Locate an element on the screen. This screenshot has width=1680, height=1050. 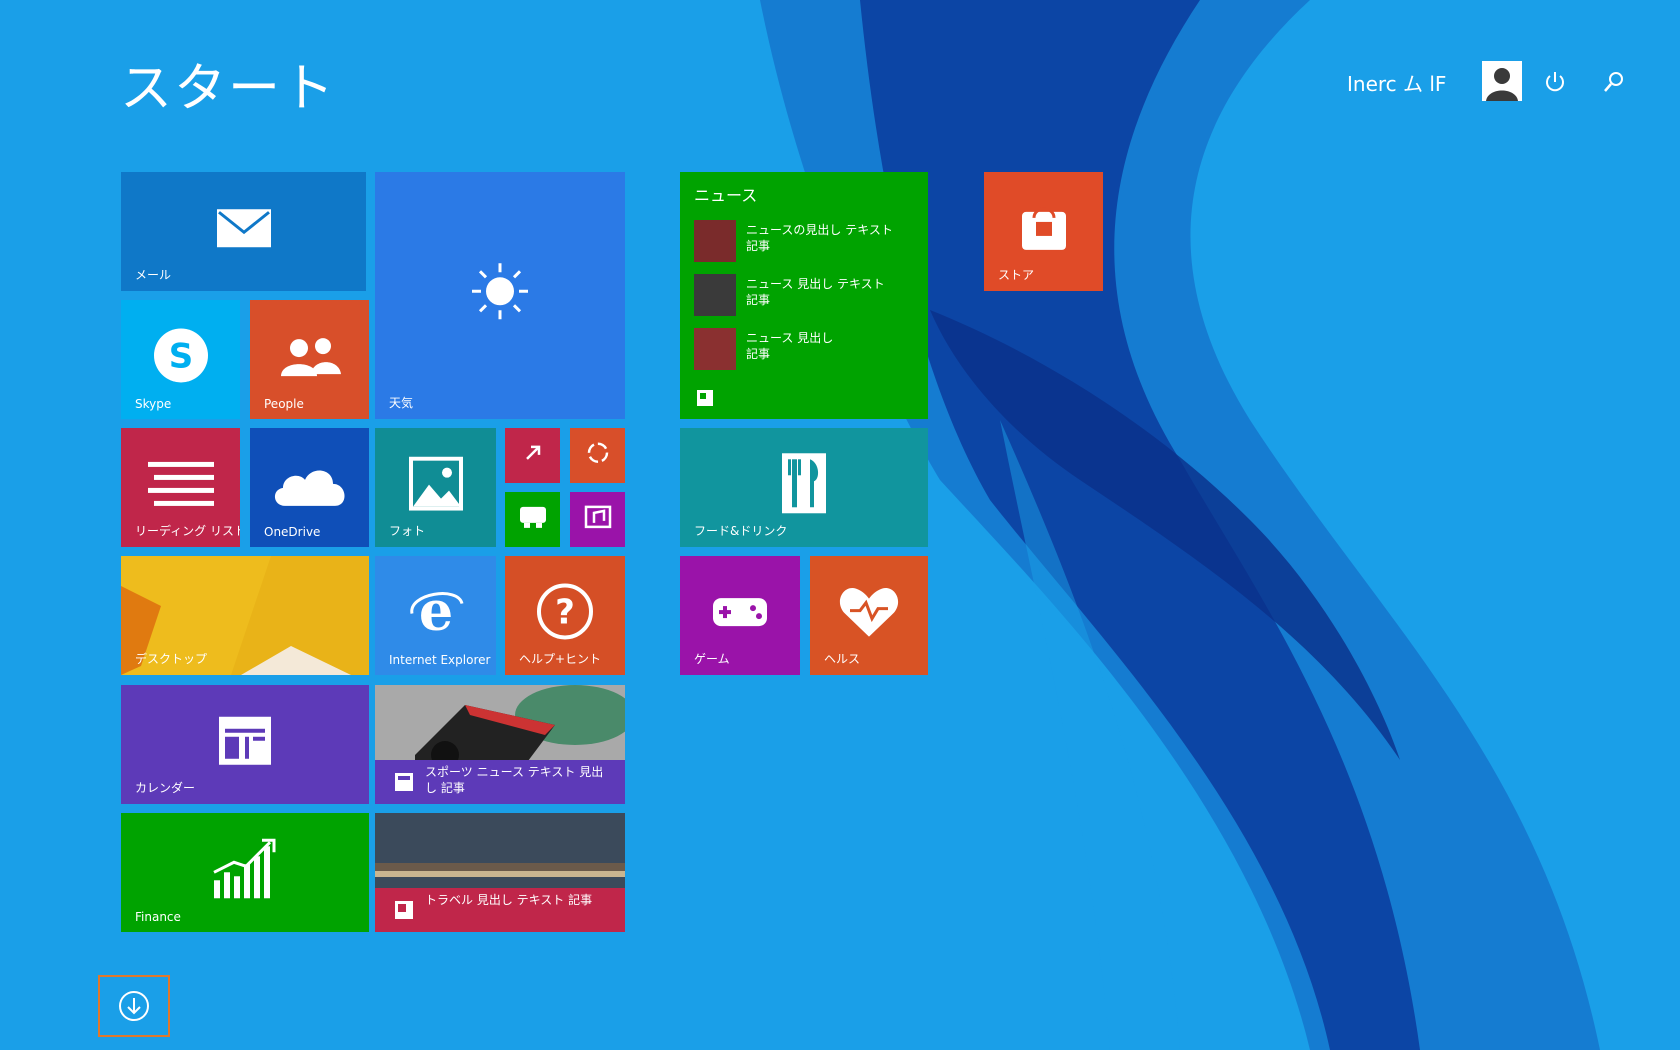
tile-photos: フォト is located at coordinates (435, 487).